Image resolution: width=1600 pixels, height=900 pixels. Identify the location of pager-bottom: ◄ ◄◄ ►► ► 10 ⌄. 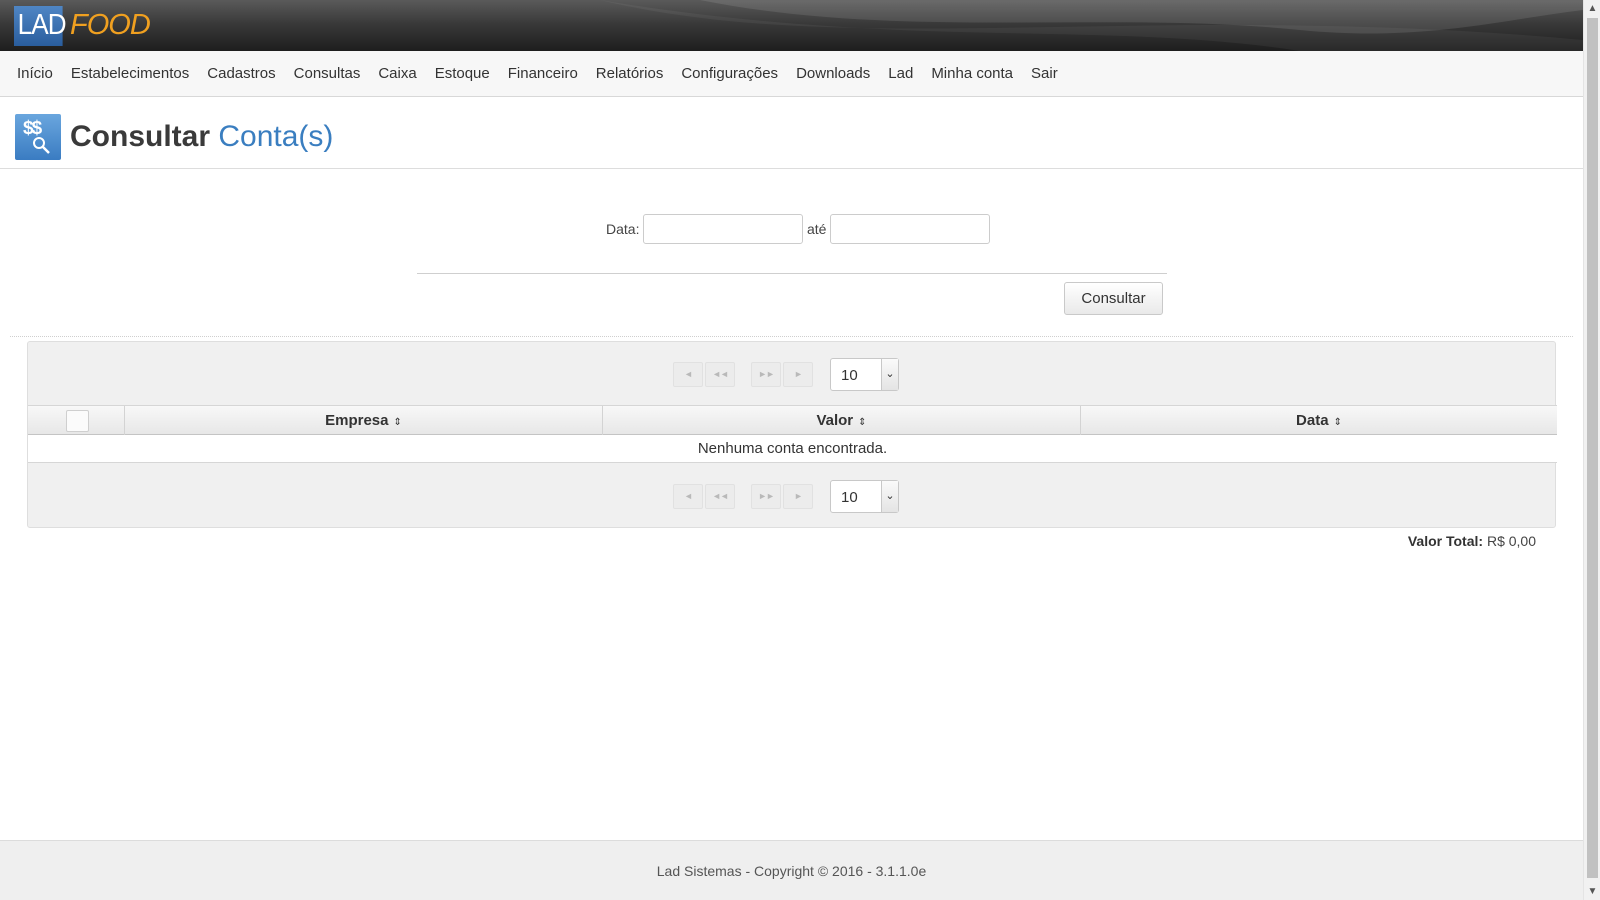
(791, 497).